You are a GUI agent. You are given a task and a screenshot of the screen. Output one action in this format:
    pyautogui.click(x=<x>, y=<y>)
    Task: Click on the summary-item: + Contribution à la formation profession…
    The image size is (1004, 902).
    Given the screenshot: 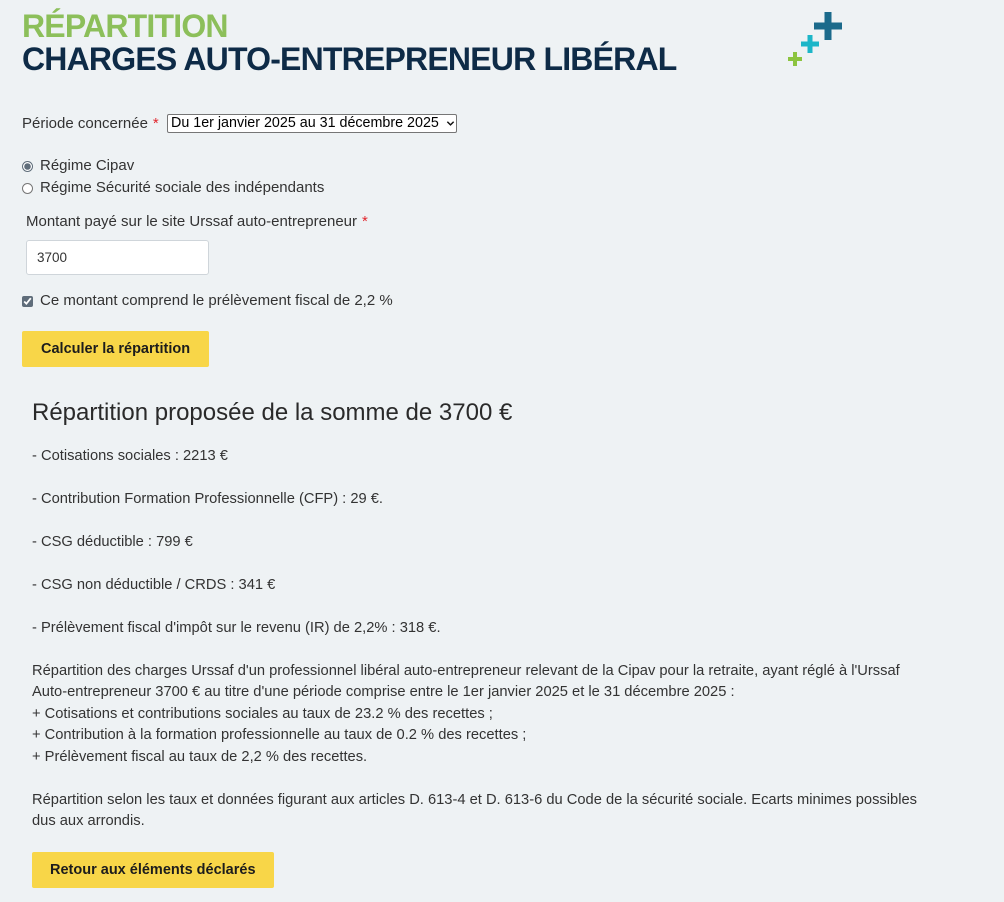 What is the action you would take?
    pyautogui.click(x=279, y=735)
    